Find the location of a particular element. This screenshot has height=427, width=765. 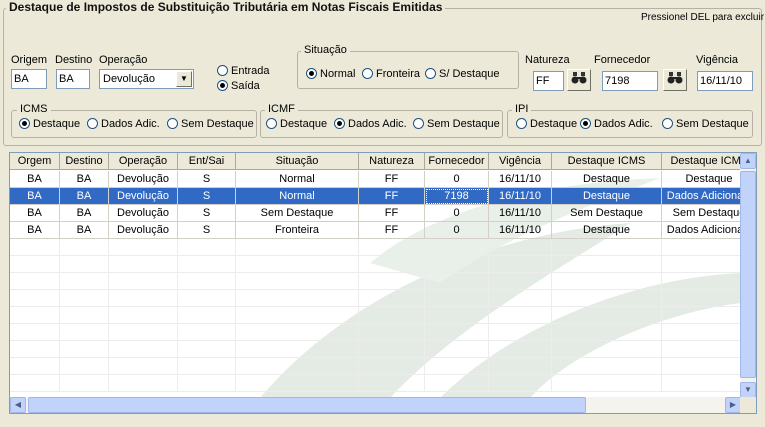

col-ent-sai-header: Ent/Sai is located at coordinates (207, 161).